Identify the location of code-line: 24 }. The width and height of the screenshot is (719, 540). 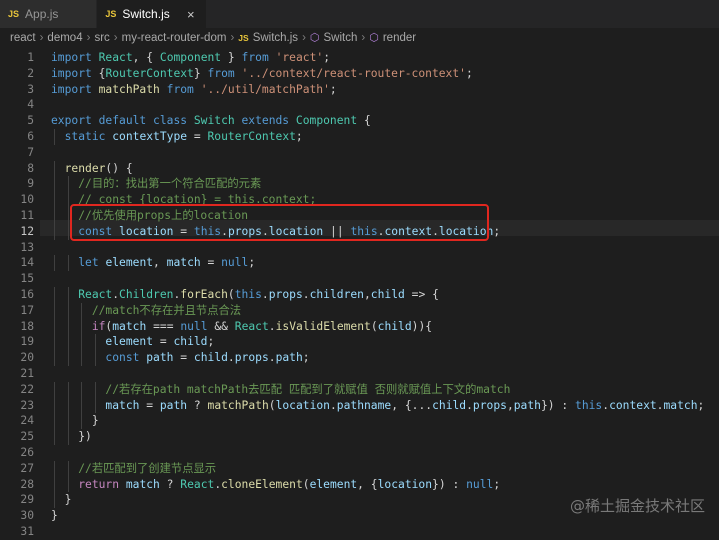
(359, 421).